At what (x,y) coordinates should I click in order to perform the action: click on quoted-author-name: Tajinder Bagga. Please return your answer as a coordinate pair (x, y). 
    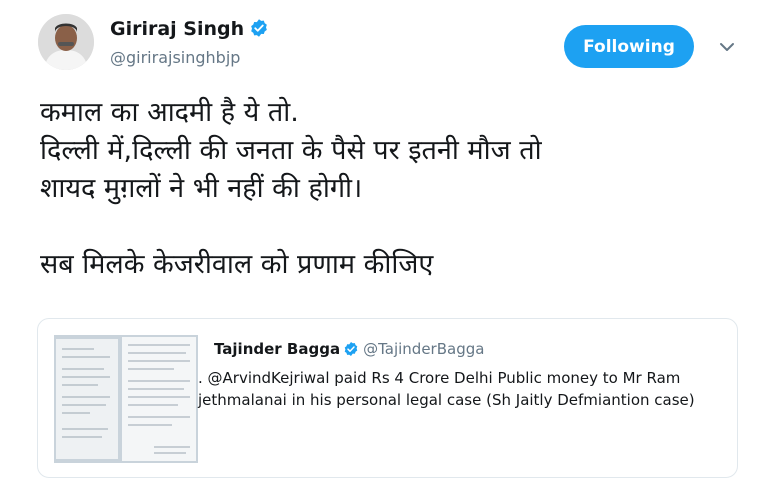
    Looking at the image, I should click on (277, 349).